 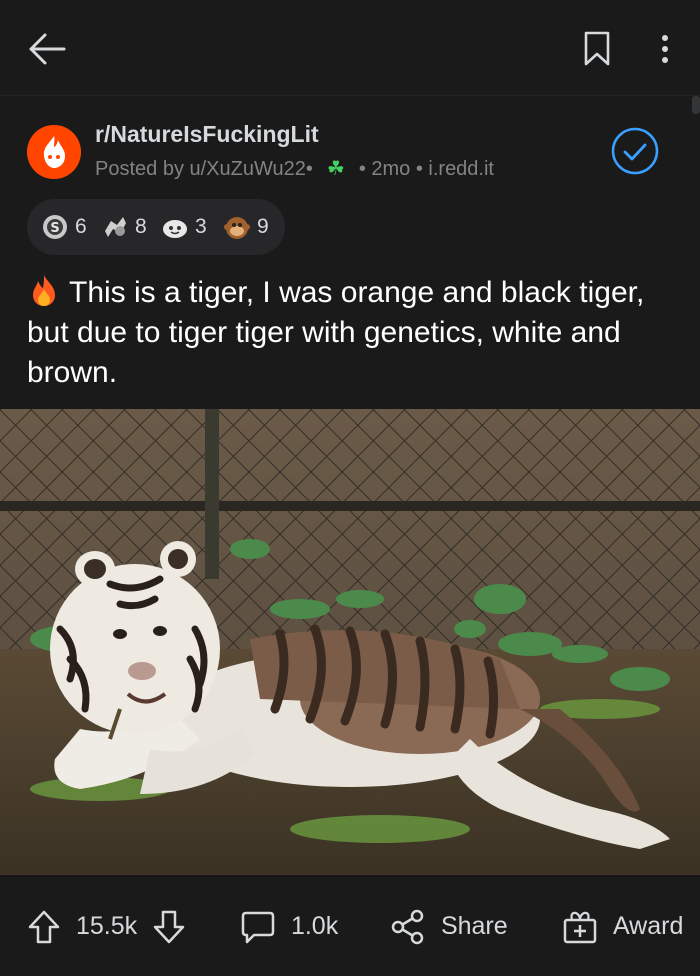 I want to click on awards-pill: S6 8 3 9, so click(x=156, y=227).